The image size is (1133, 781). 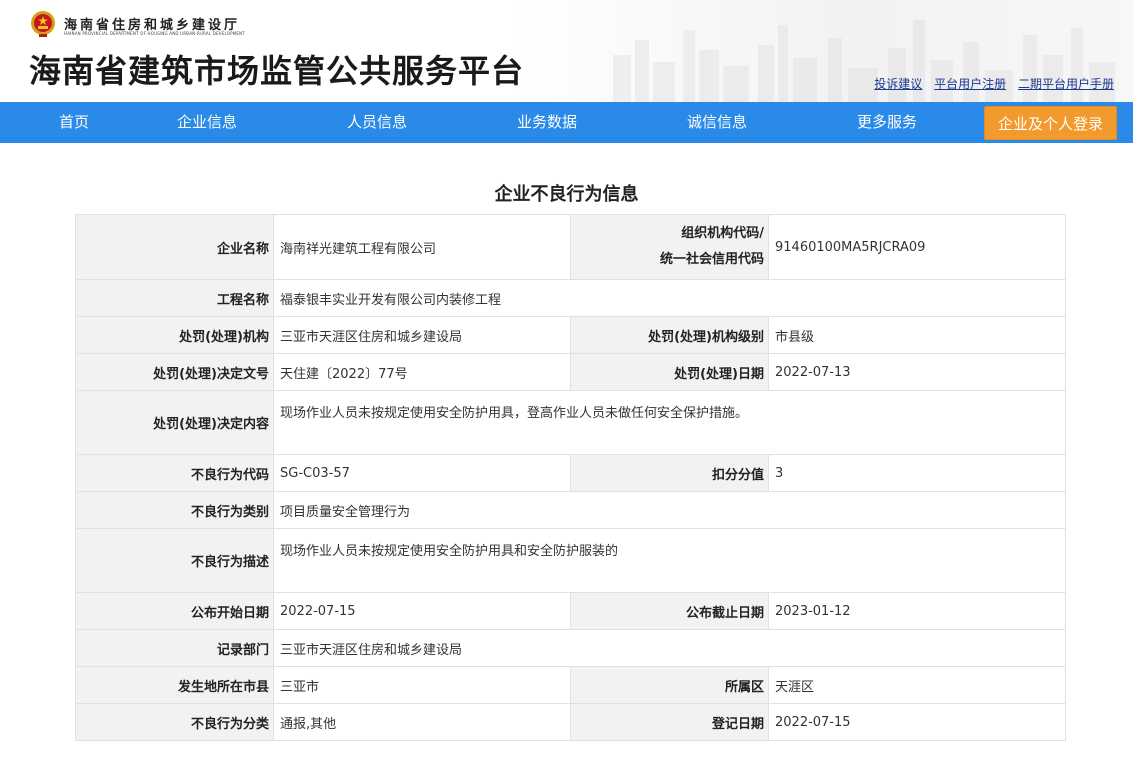 What do you see at coordinates (917, 685) in the screenshot?
I see `district-value: 天涯区` at bounding box center [917, 685].